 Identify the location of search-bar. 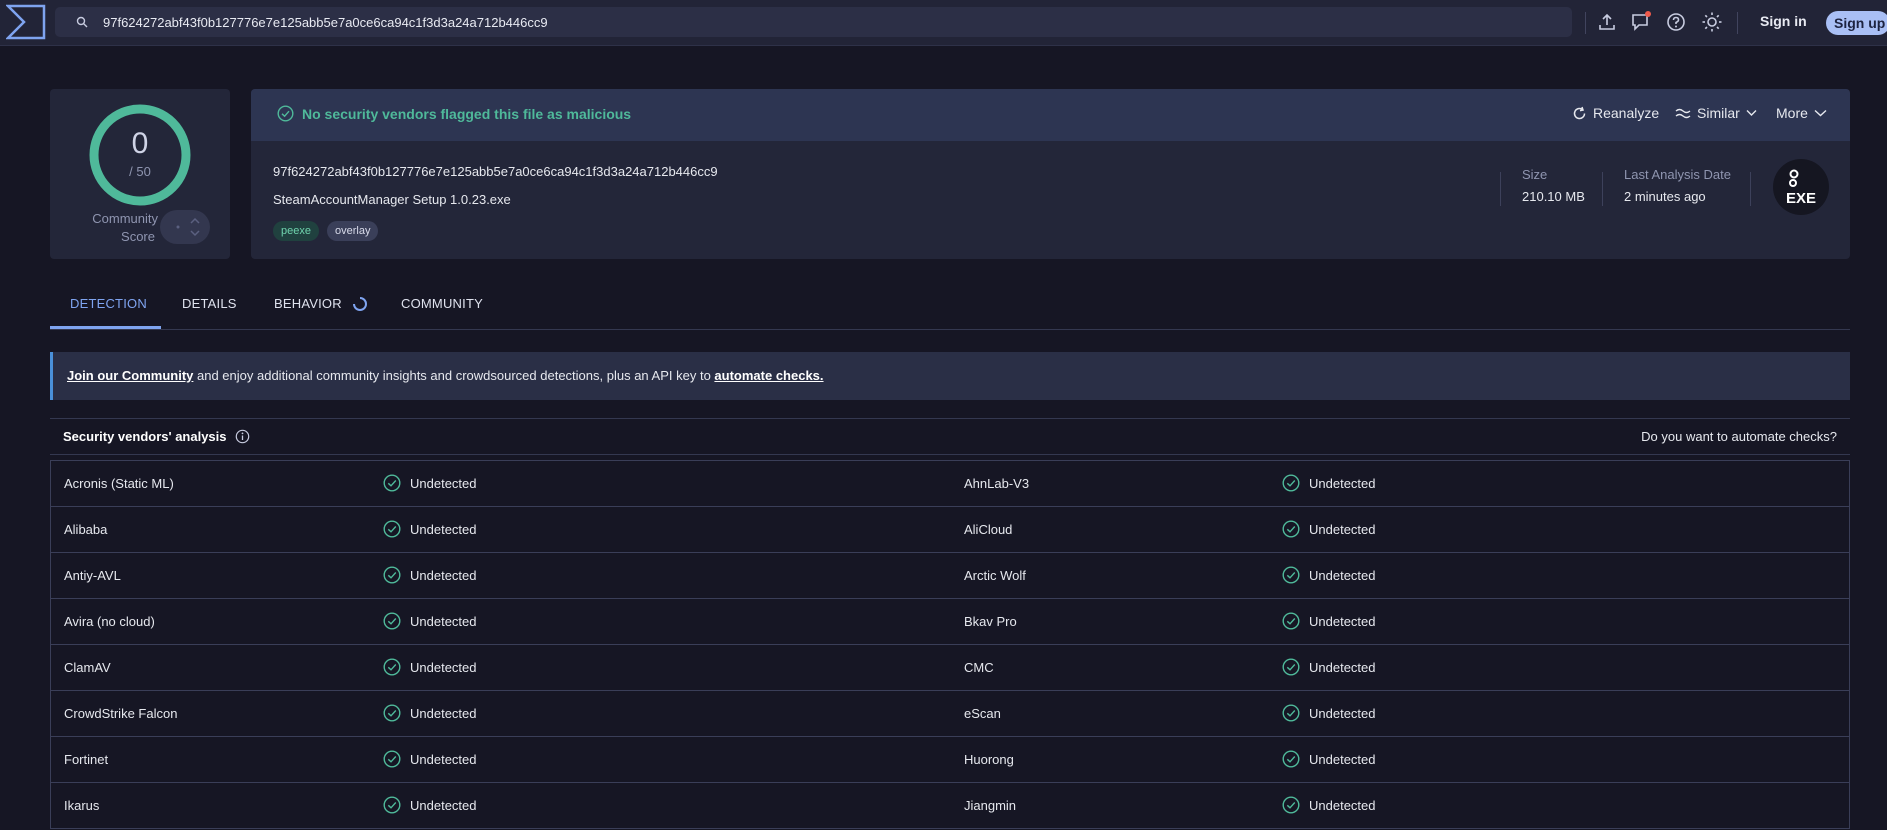
(813, 22).